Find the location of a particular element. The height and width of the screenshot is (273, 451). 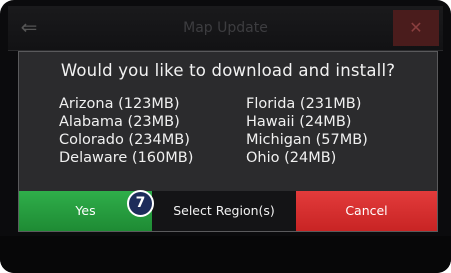

dialog-question: Would you like to download and install? is located at coordinates (228, 70).